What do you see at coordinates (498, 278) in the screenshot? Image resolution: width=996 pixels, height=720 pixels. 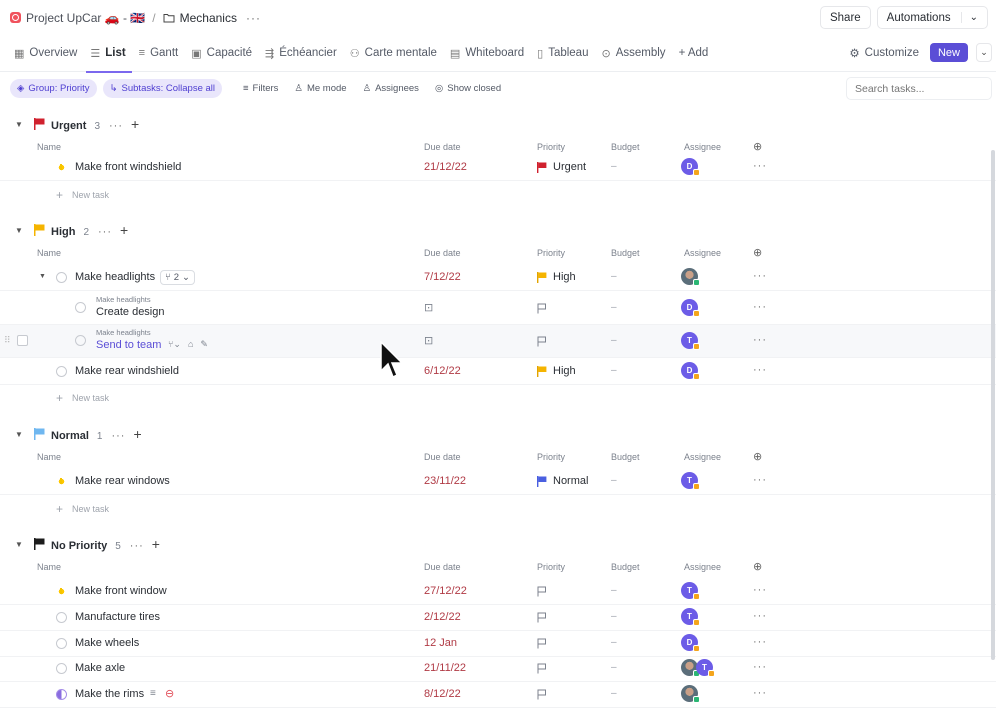 I see `table-row: ▼ Make headlights ⑂ 2 ⌄ 7/12/22 High – ···` at bounding box center [498, 278].